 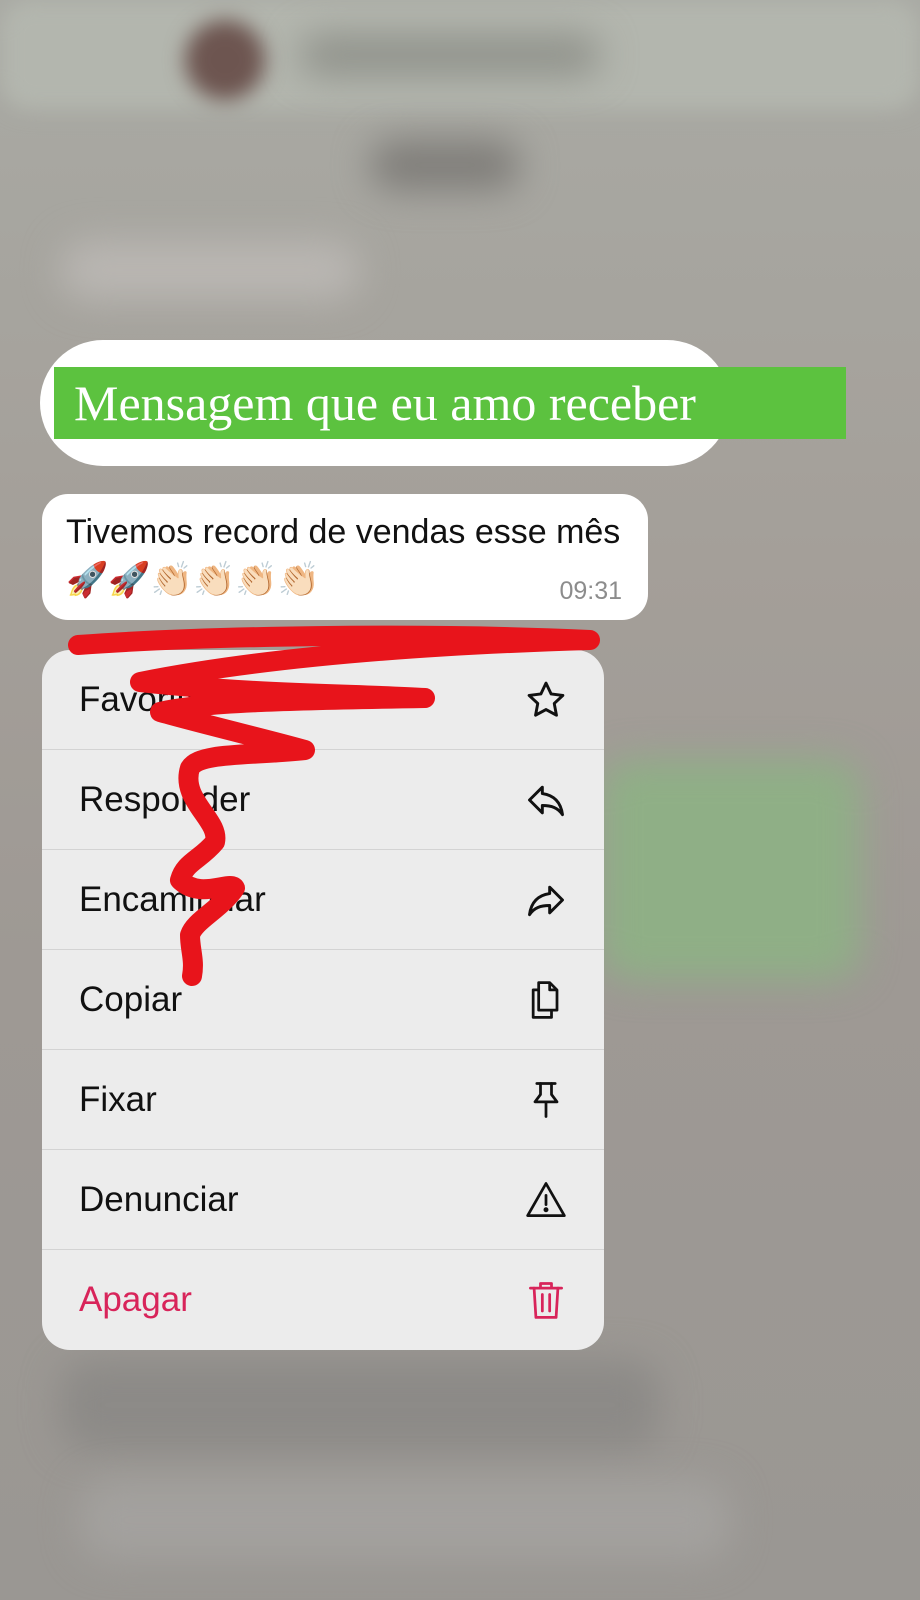 I want to click on menu-item-label: Encaminhar, so click(x=172, y=899).